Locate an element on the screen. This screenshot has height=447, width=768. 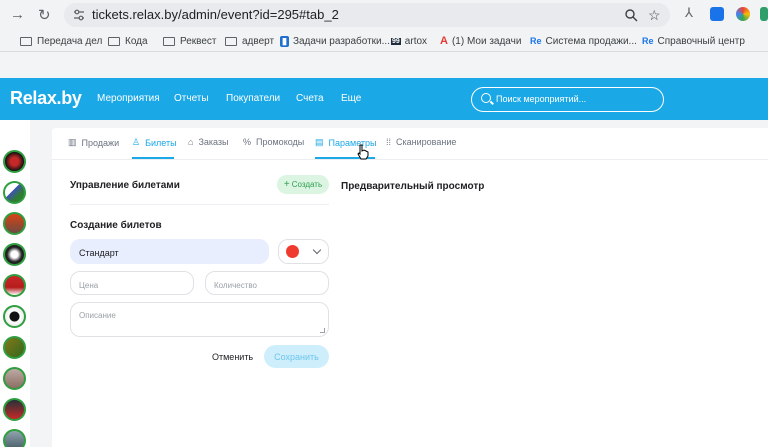
tab-tickets: ♙ Билеты is located at coordinates (154, 142).